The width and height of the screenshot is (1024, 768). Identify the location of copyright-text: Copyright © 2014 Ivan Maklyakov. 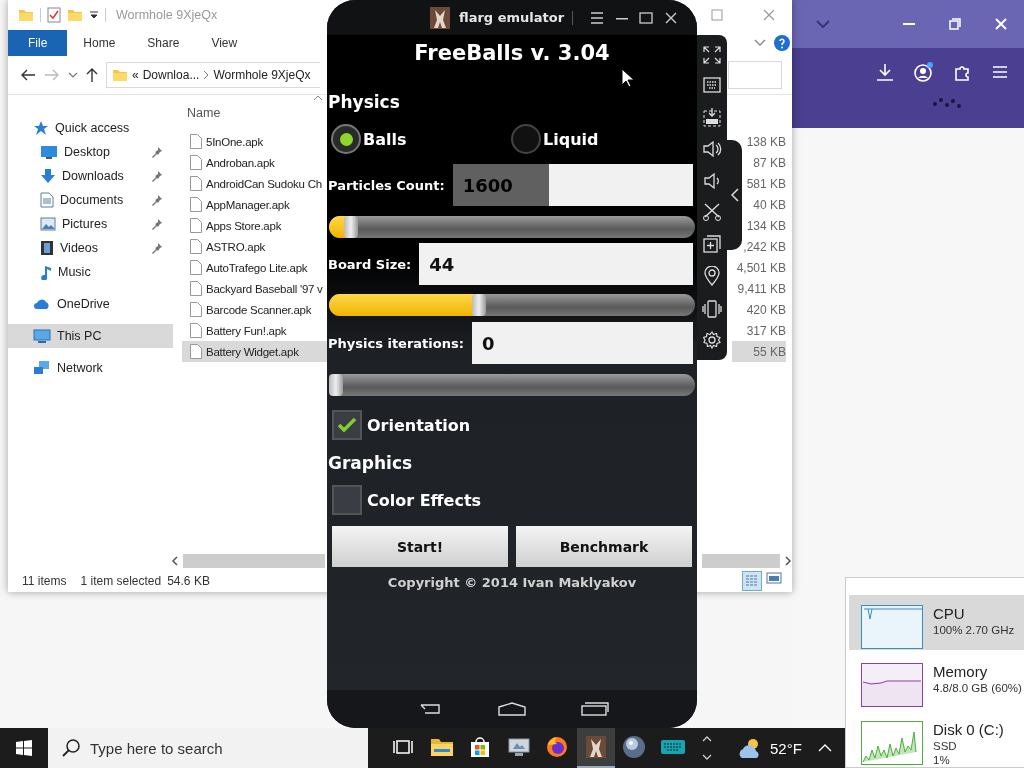
(512, 582).